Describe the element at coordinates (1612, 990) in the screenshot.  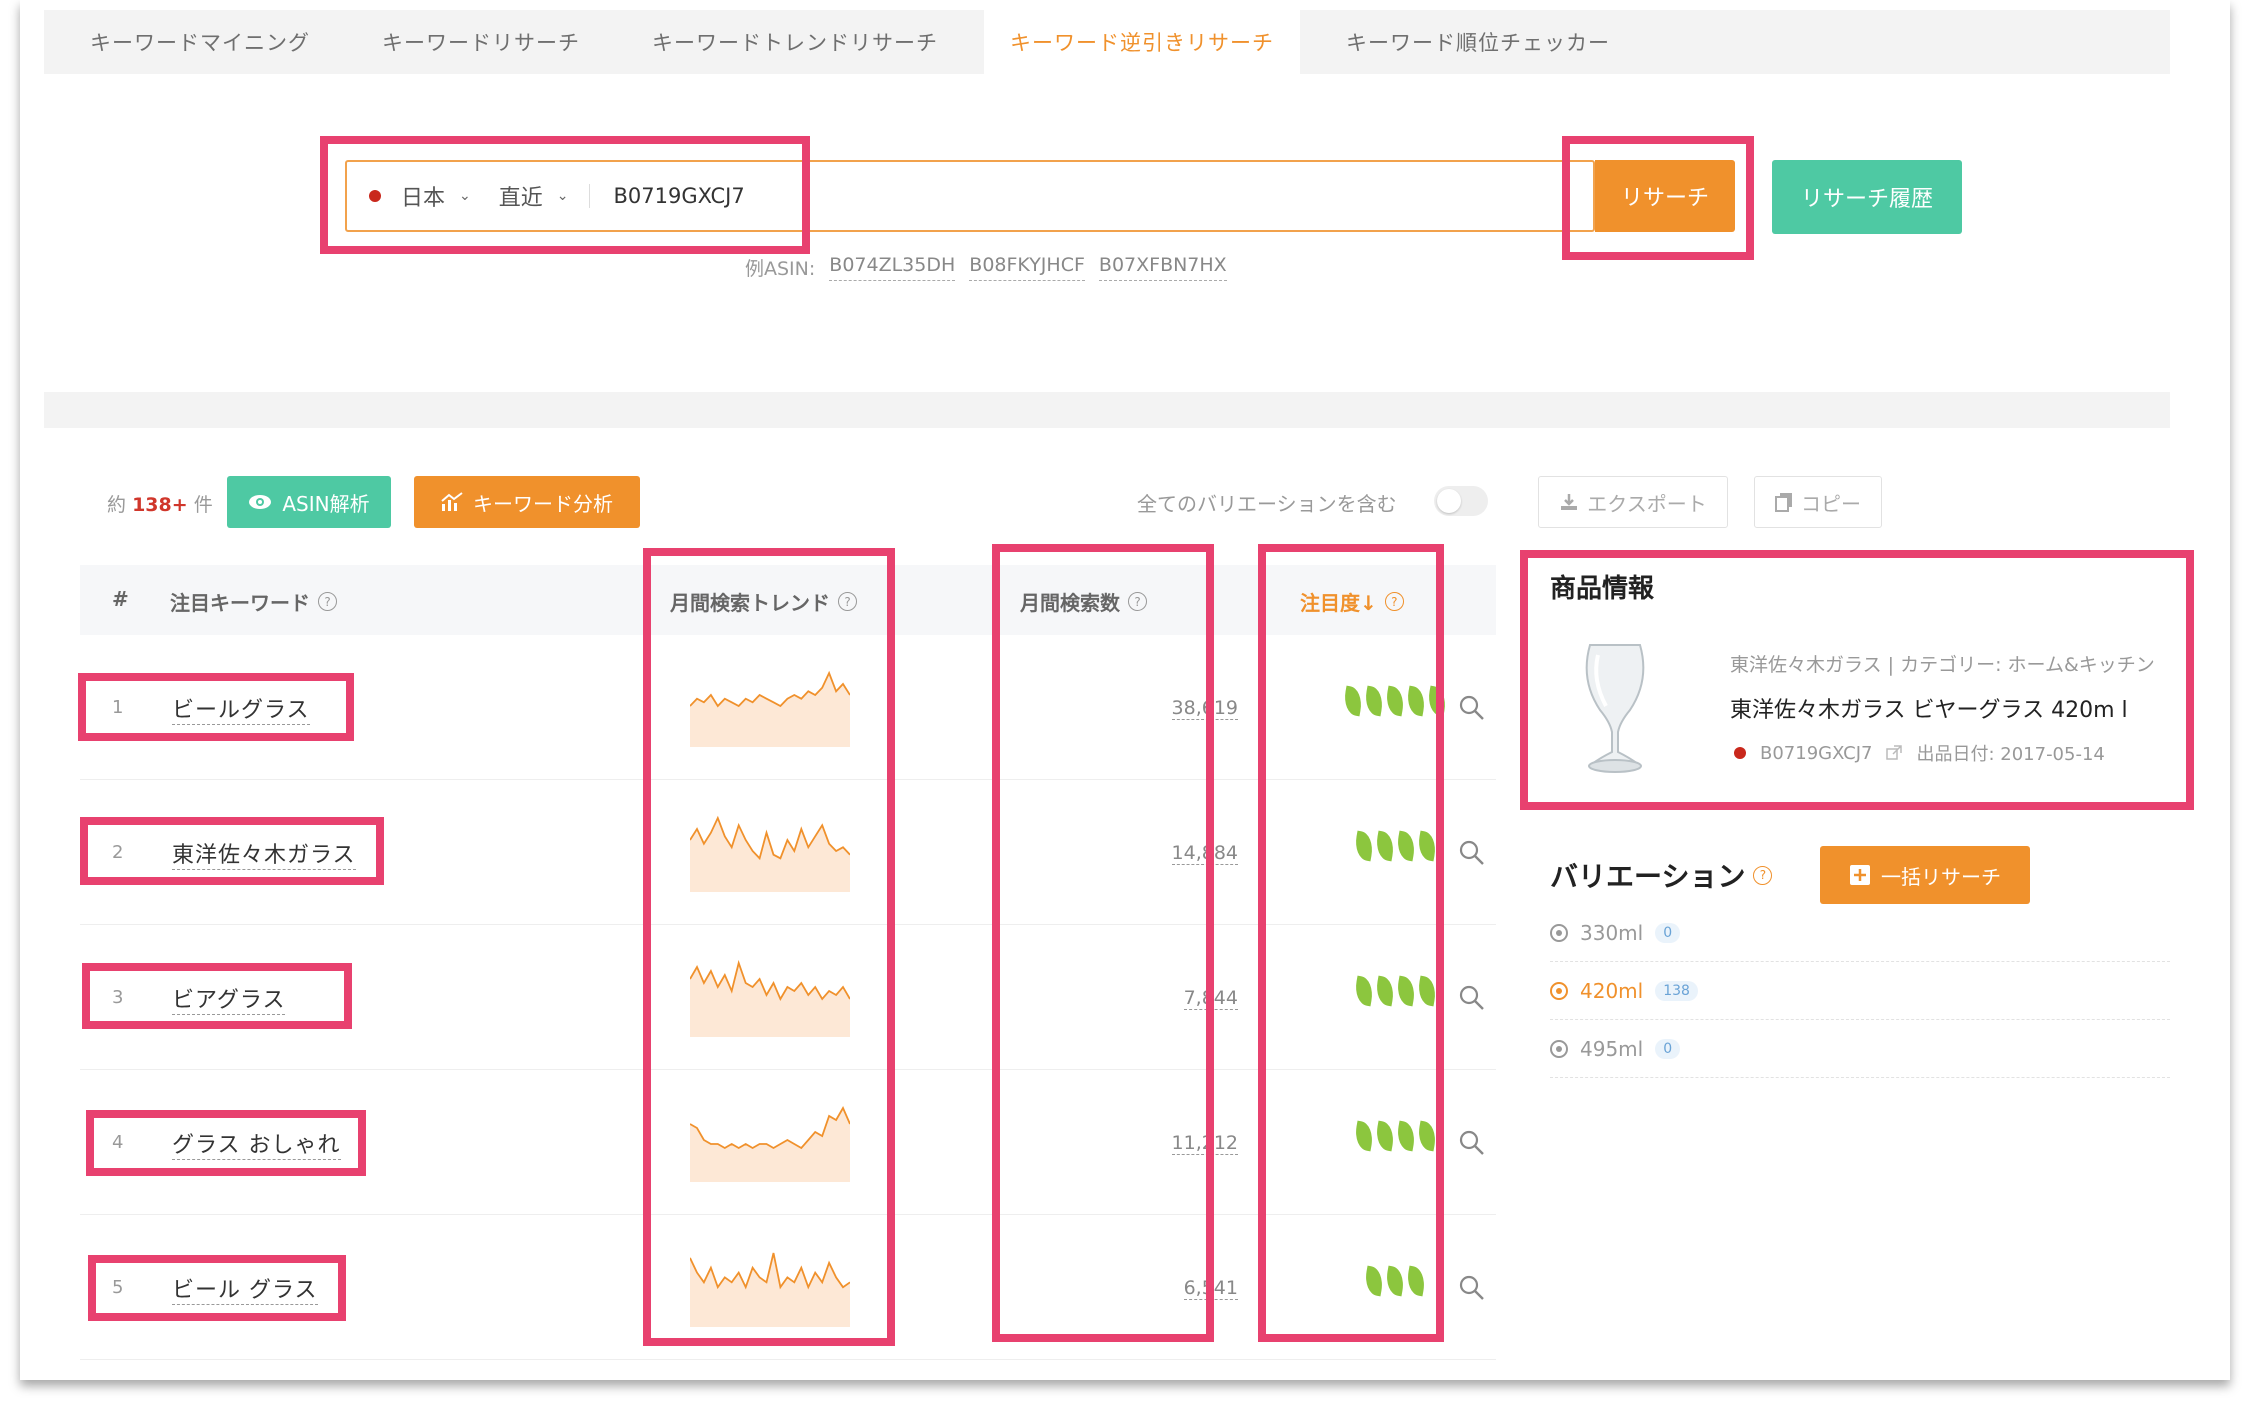
I see `variation-label: 420ml` at that location.